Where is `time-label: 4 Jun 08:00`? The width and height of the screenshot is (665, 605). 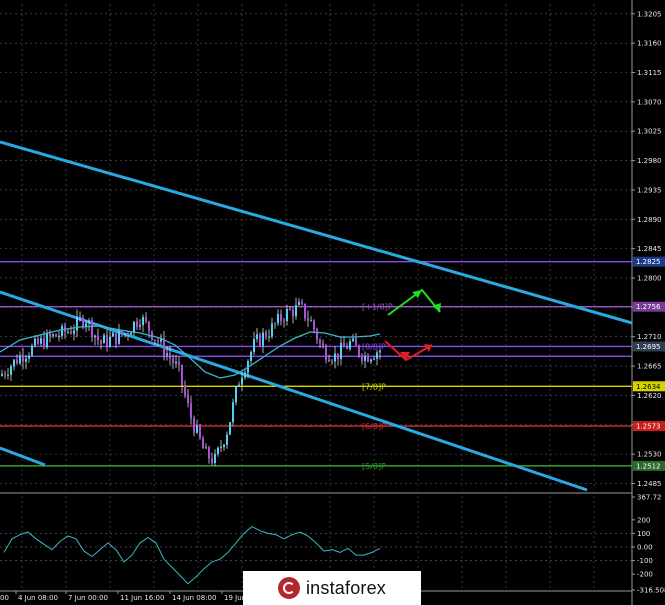 time-label: 4 Jun 08:00 is located at coordinates (38, 598).